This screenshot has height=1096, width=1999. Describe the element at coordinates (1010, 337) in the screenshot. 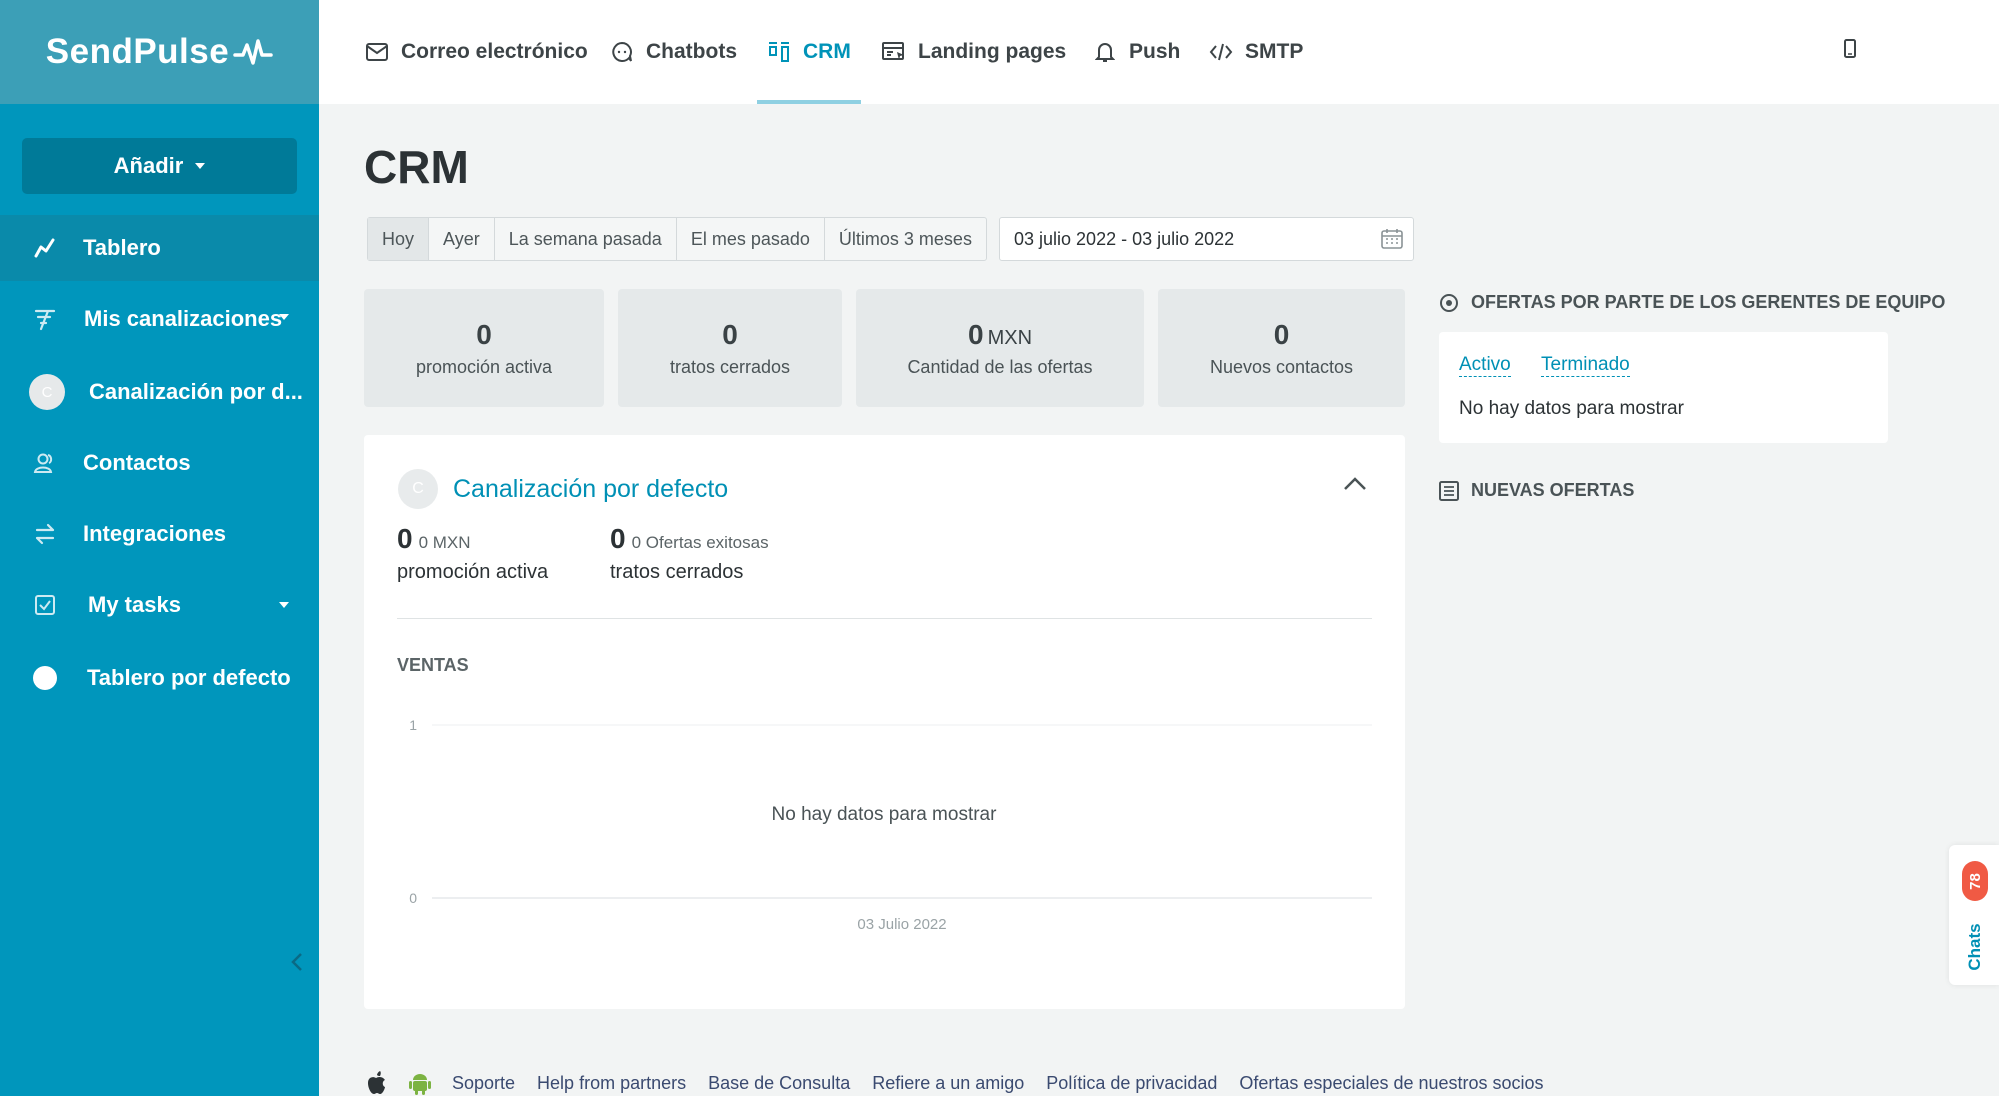

I see `stat-unit: MXN` at that location.